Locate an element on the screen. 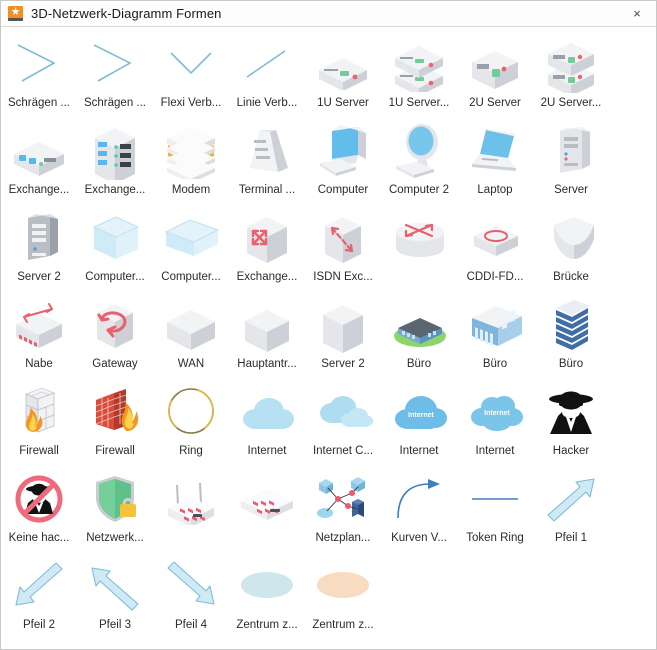  shape-item: Ring is located at coordinates (191, 424).